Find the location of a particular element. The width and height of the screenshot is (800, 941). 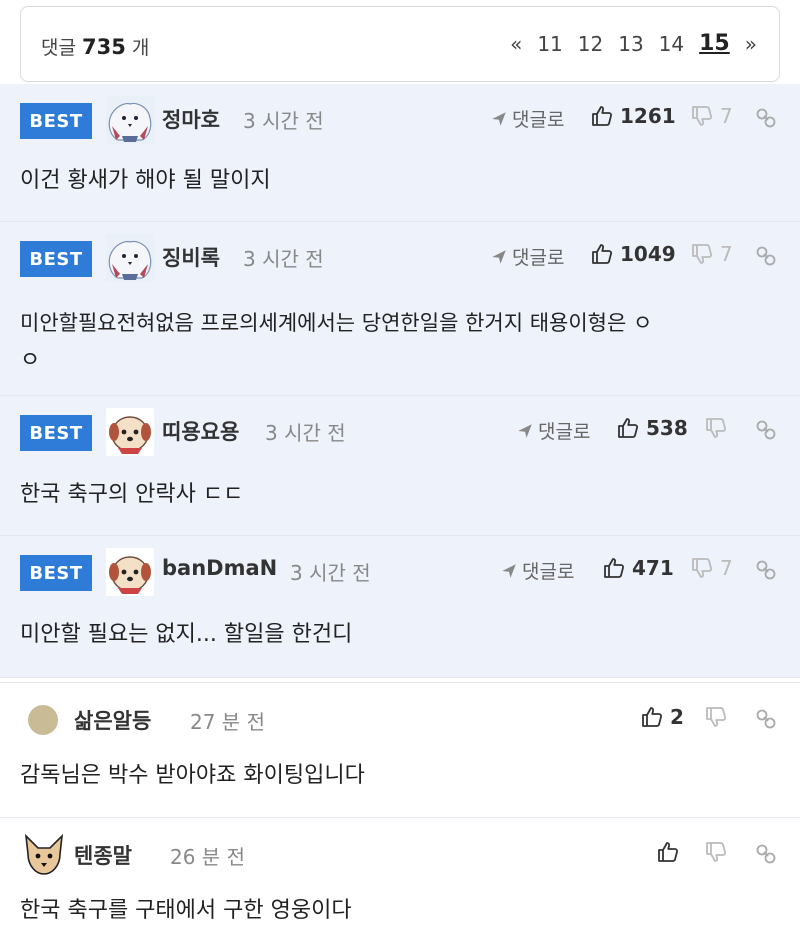

comment-author: 텐종말 is located at coordinates (103, 855).